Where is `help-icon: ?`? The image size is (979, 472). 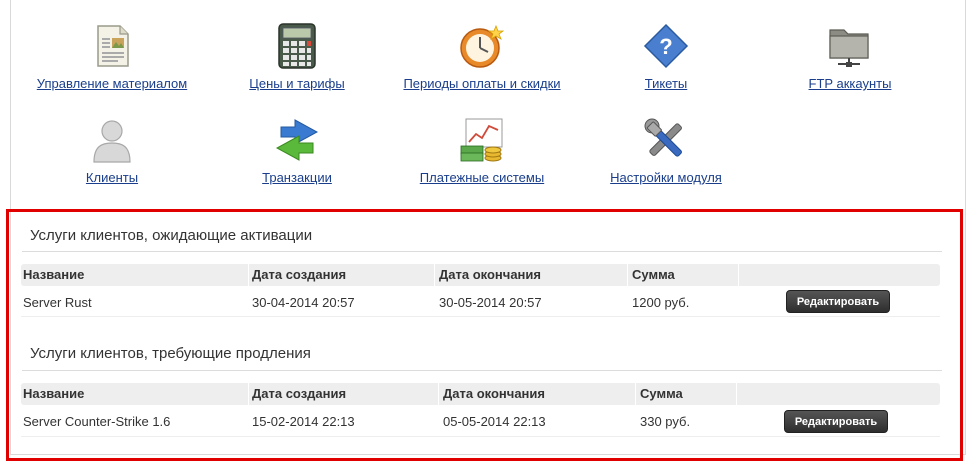
help-icon: ? is located at coordinates (666, 46).